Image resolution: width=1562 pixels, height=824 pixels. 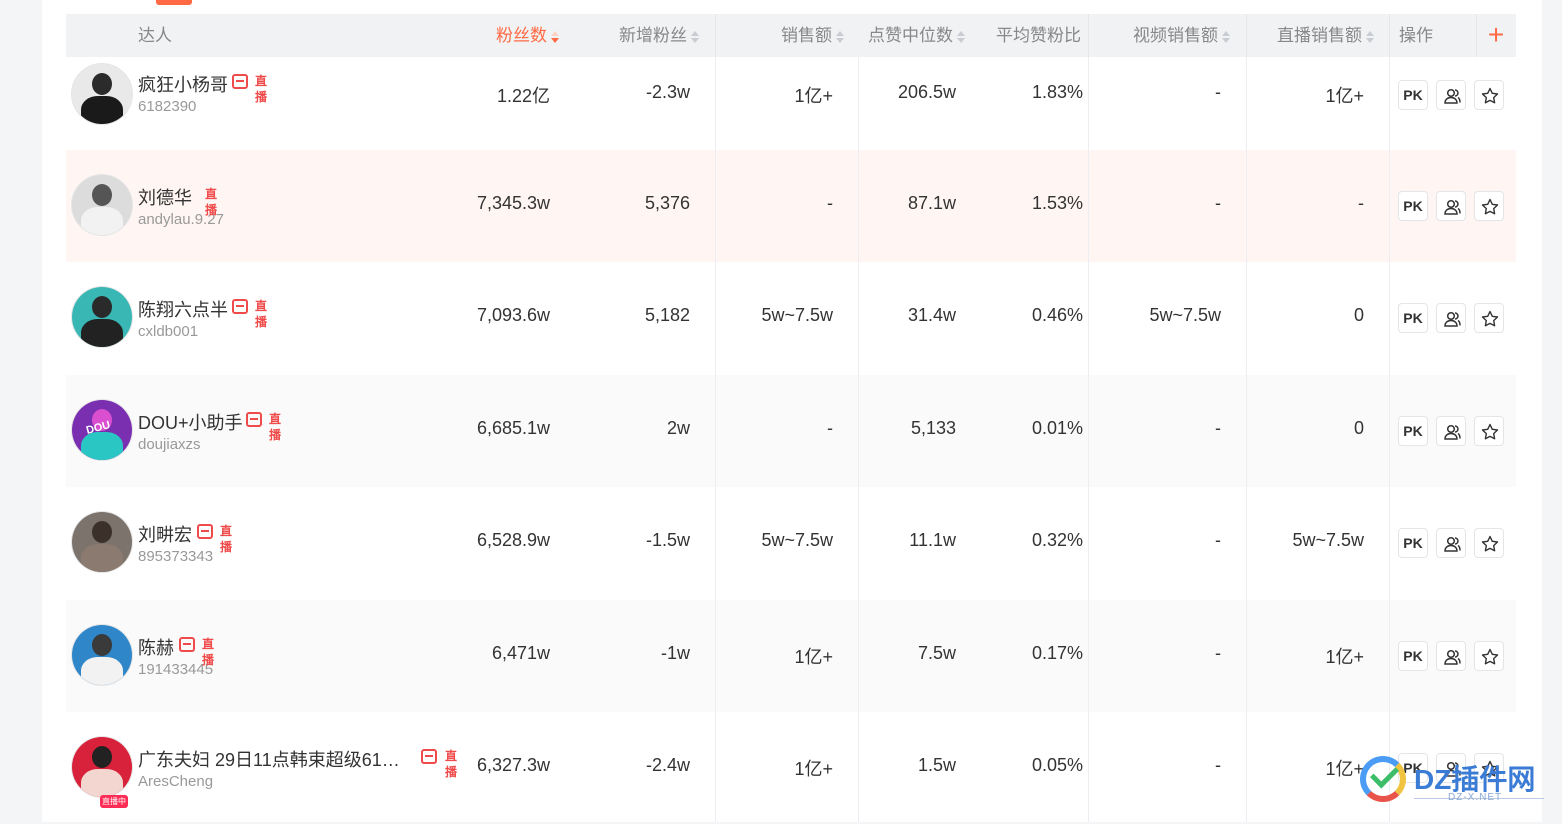 I want to click on table-row: 陈赫 191433445 直播 6,471w -1w 1亿+ 7.5w 0.17% -1亿+ PK, so click(x=791, y=656).